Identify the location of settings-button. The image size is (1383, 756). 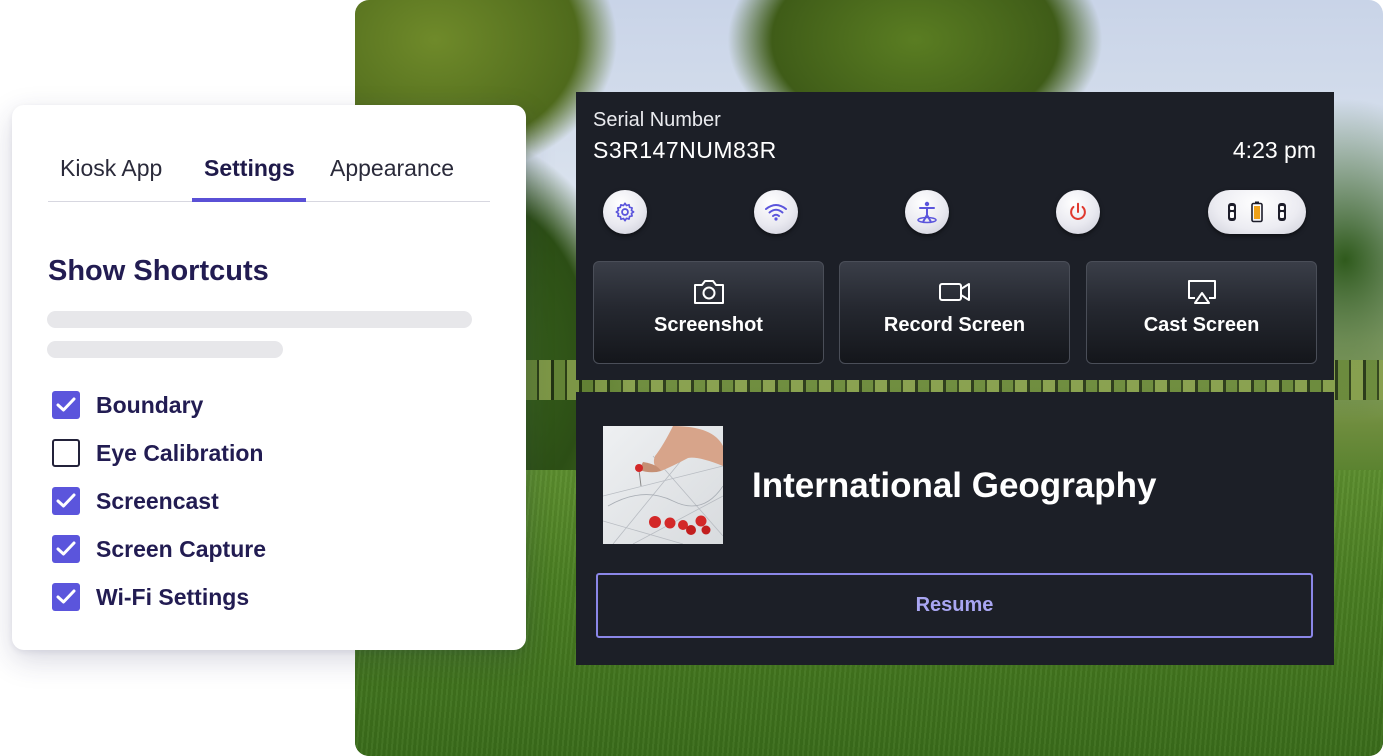
(625, 212).